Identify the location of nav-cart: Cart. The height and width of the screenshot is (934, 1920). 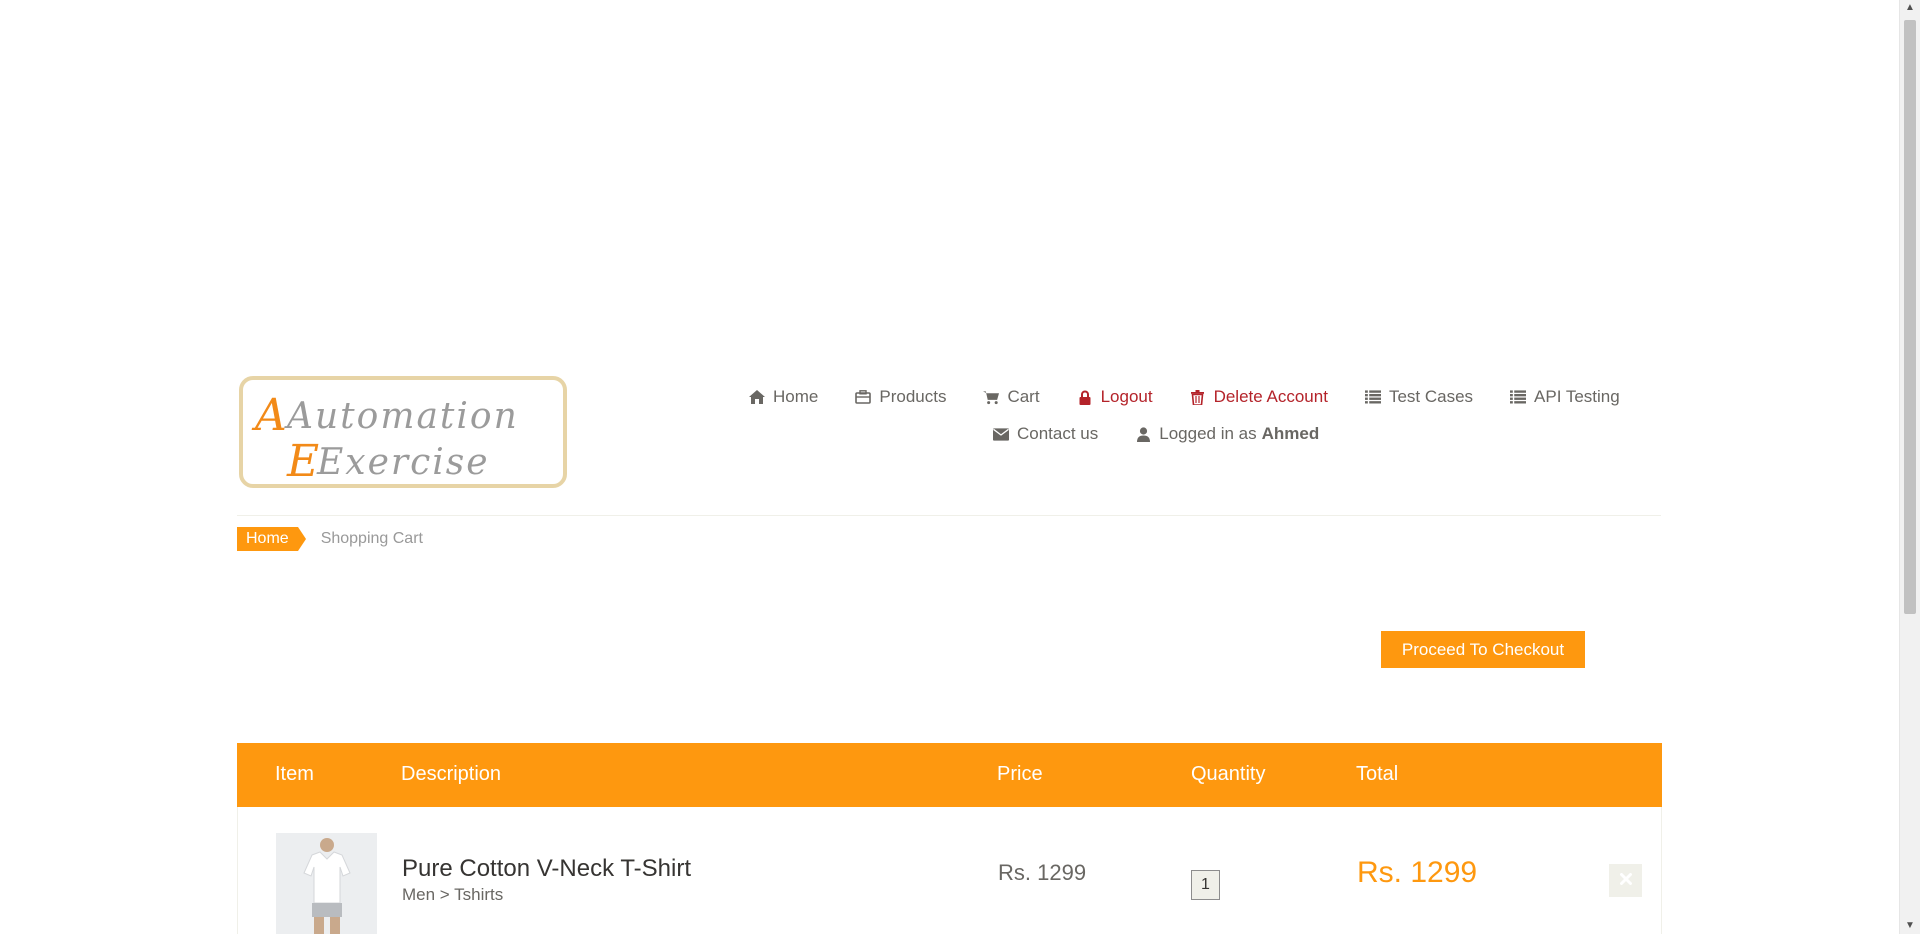
(1011, 397).